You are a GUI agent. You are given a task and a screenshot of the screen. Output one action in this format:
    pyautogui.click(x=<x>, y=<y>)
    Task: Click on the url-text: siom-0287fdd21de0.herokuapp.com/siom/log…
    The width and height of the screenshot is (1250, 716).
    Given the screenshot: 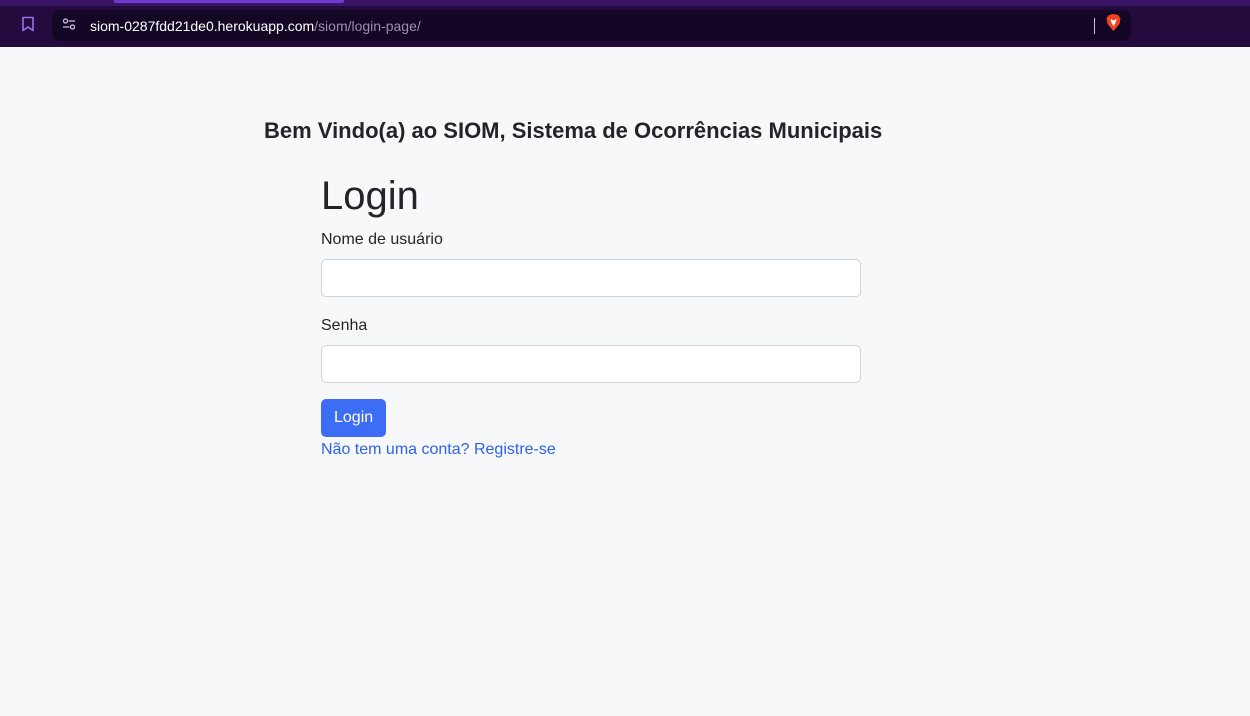 What is the action you would take?
    pyautogui.click(x=255, y=26)
    